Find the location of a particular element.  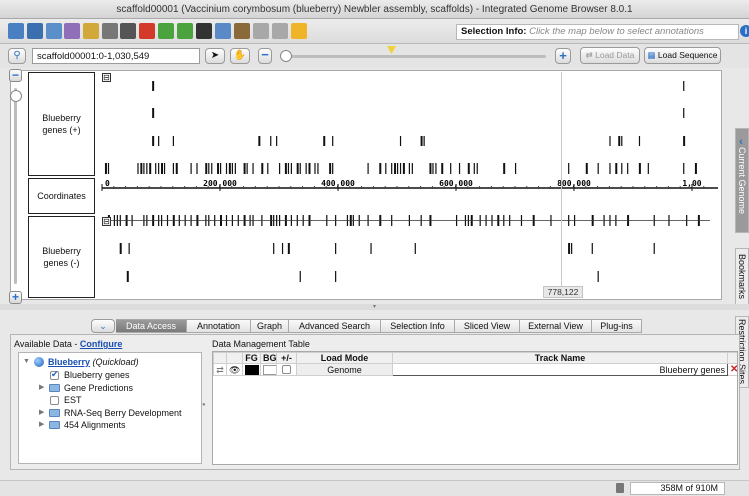

list-item: EST is located at coordinates (73, 400).